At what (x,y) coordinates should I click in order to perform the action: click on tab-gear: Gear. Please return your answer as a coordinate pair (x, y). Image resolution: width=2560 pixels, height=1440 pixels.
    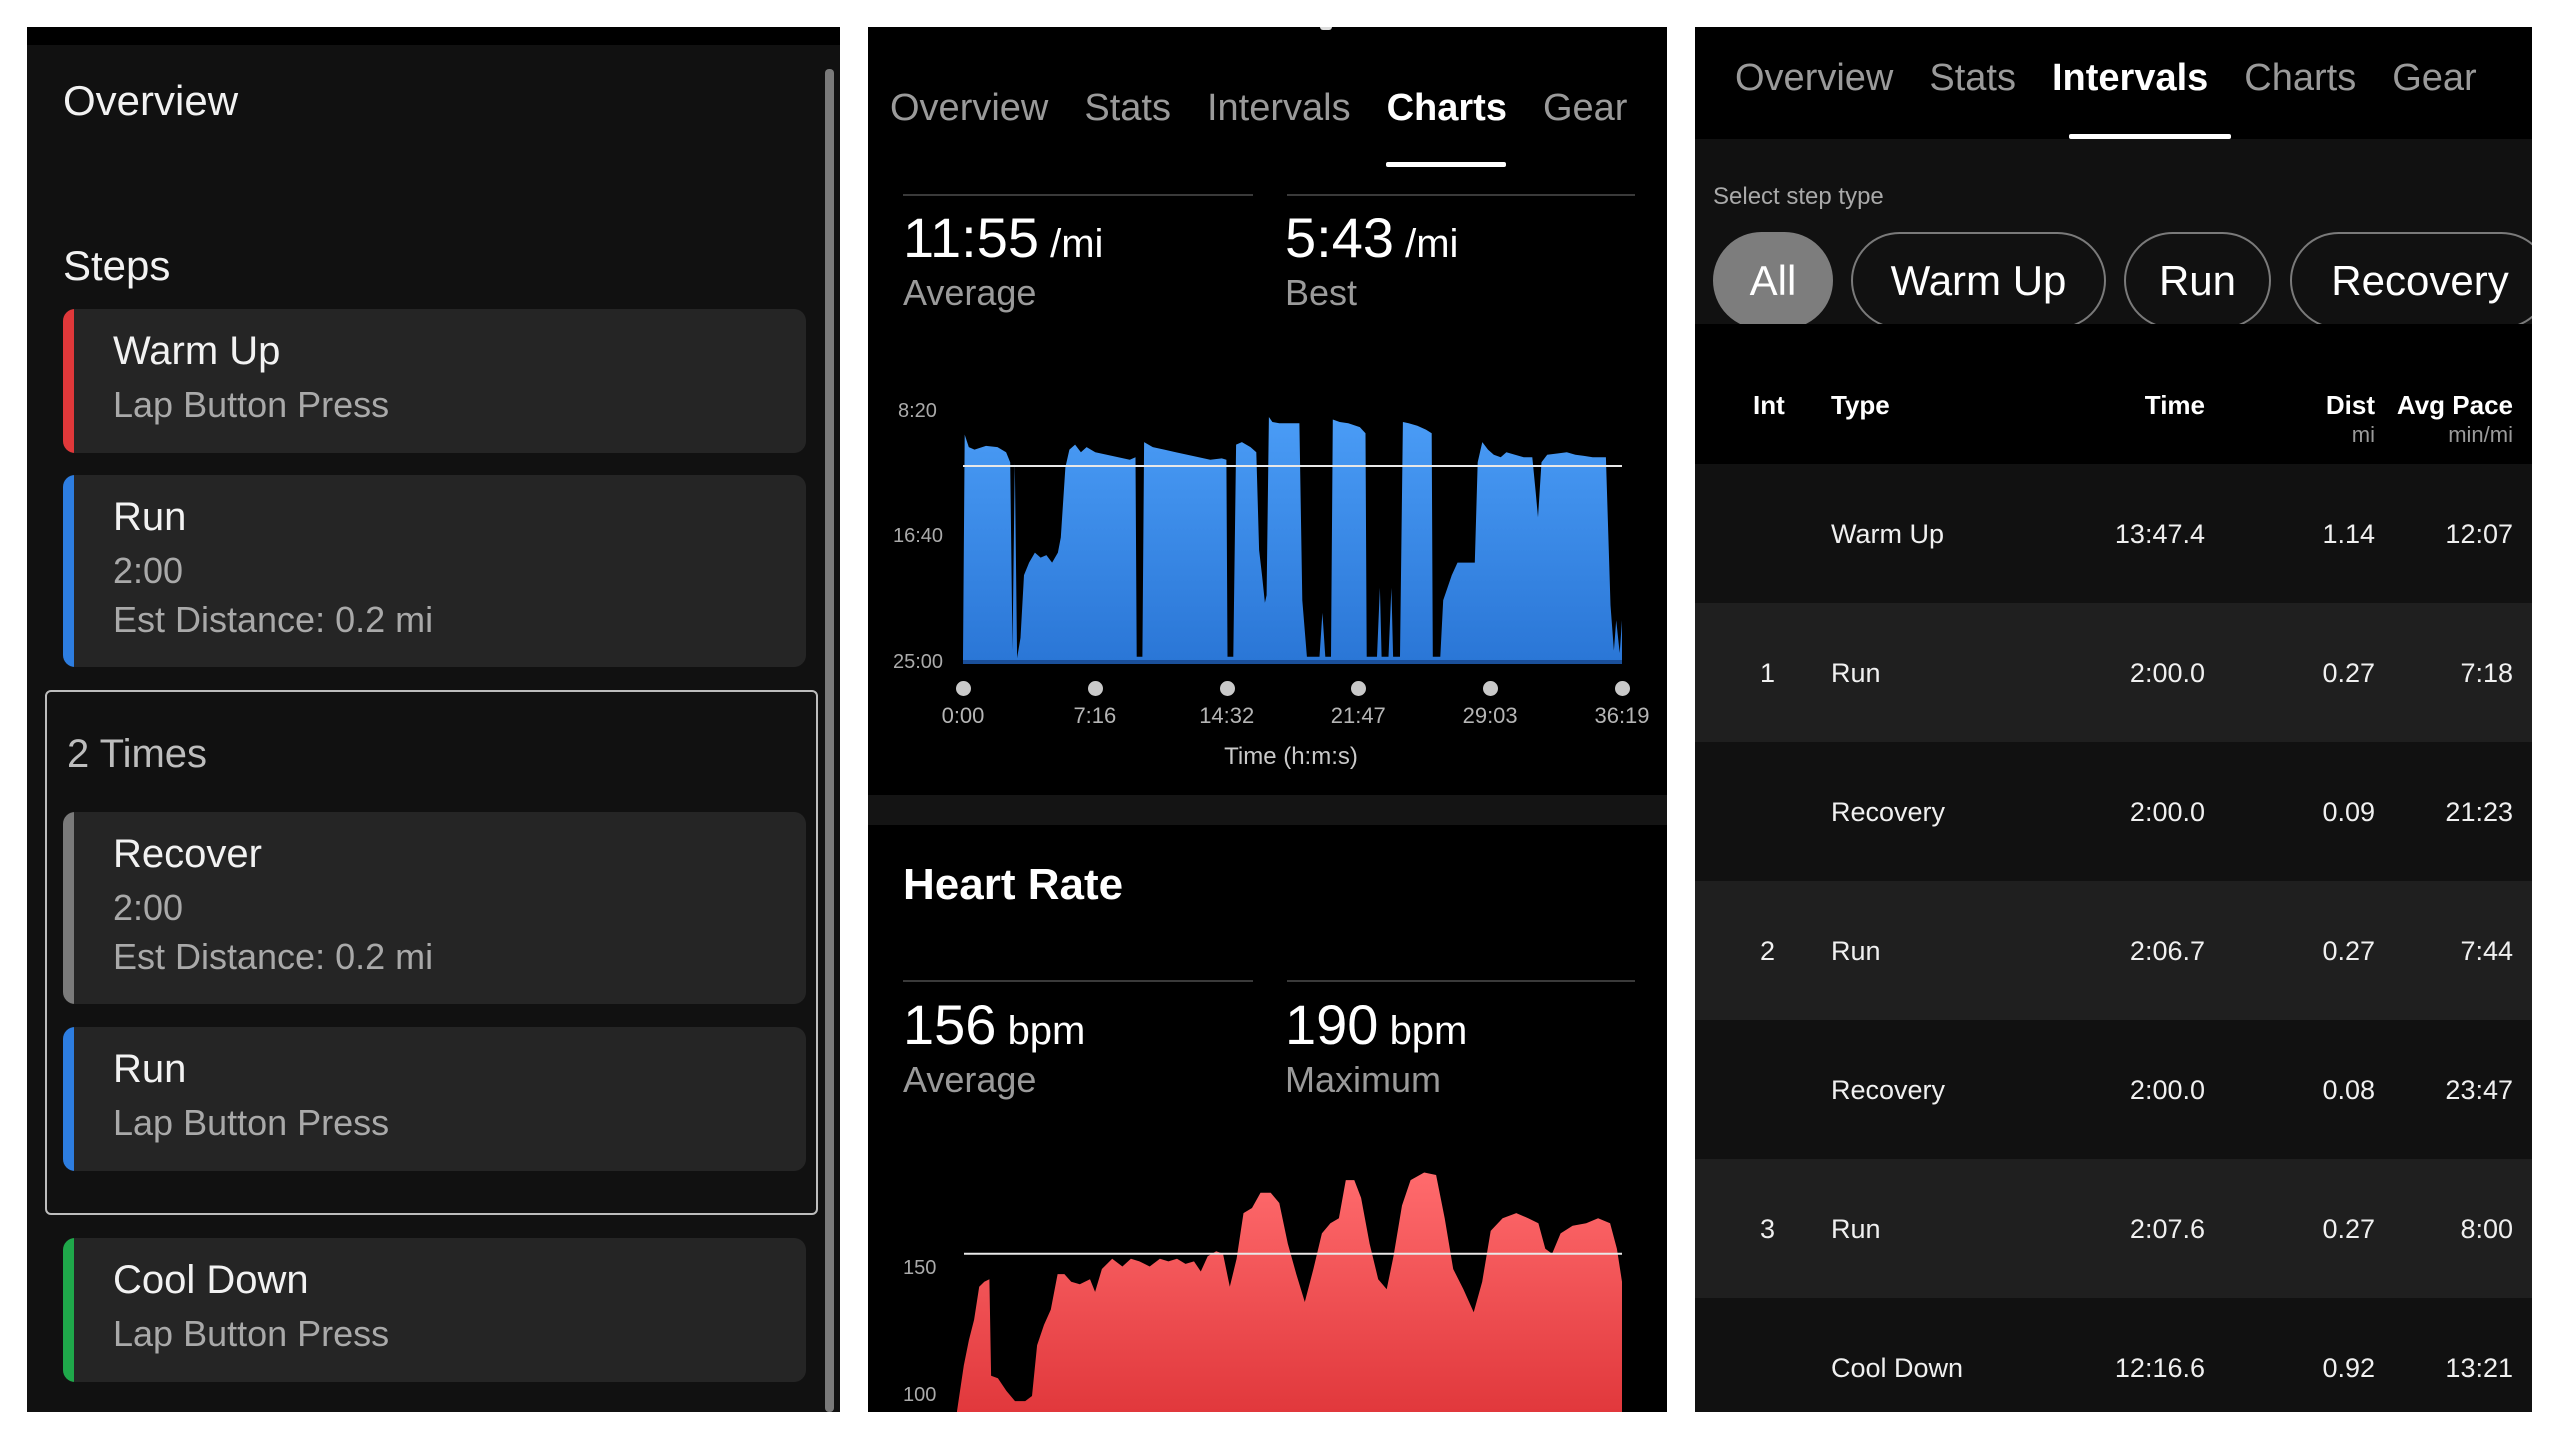
    Looking at the image, I should click on (2434, 78).